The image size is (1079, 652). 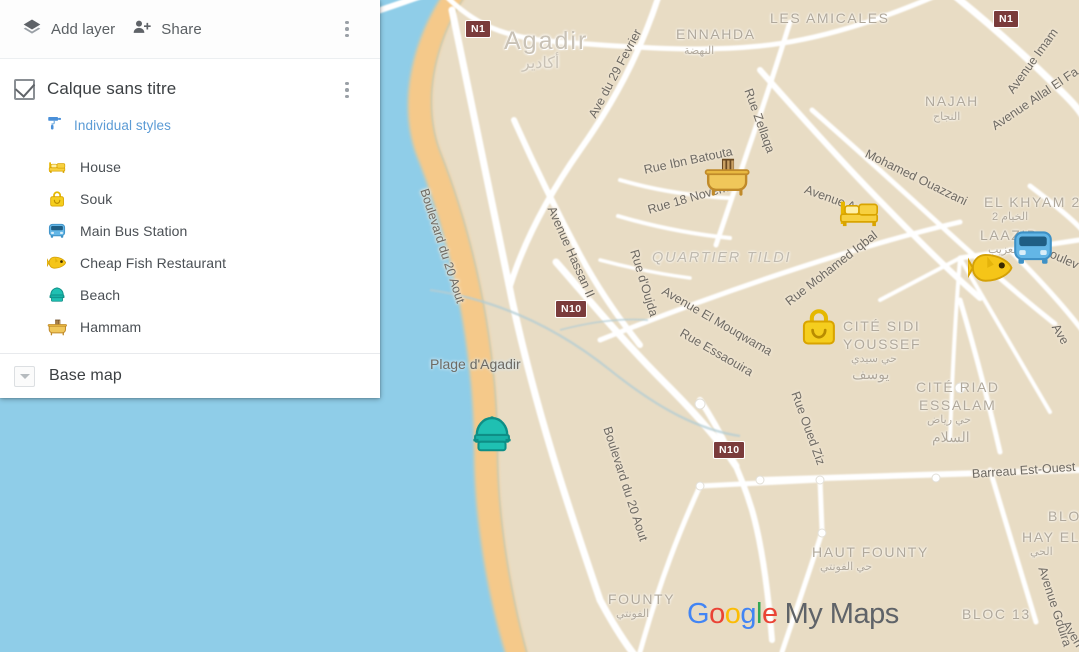 I want to click on feature-label: Main Bus Station, so click(x=134, y=231).